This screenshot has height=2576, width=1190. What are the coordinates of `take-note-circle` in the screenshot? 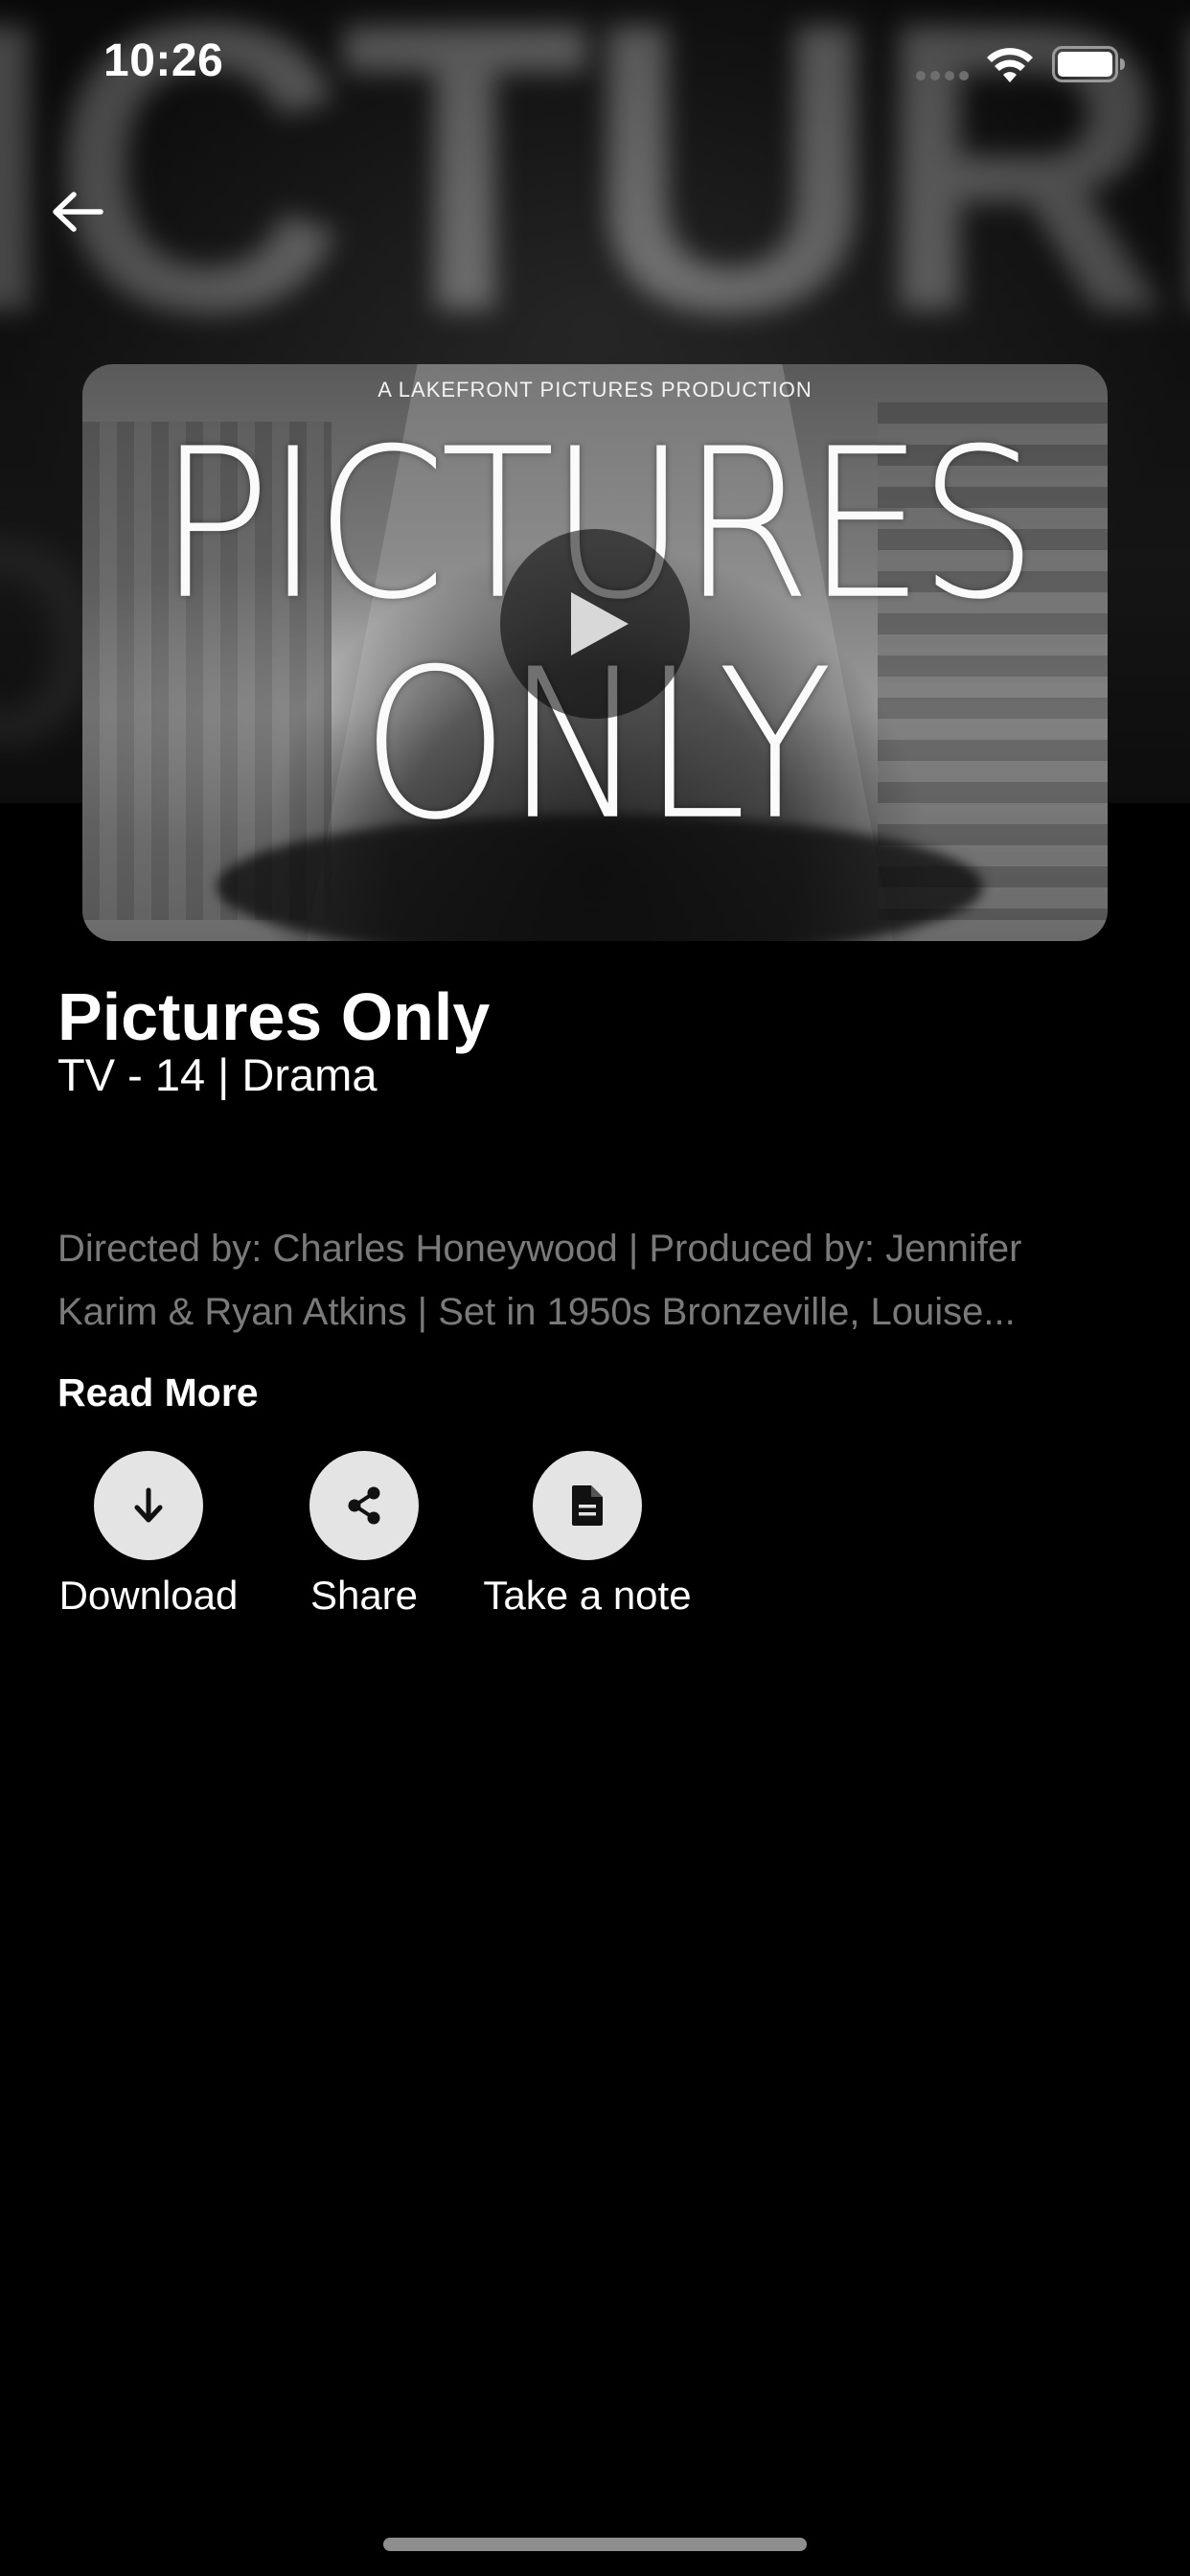 It's located at (588, 1506).